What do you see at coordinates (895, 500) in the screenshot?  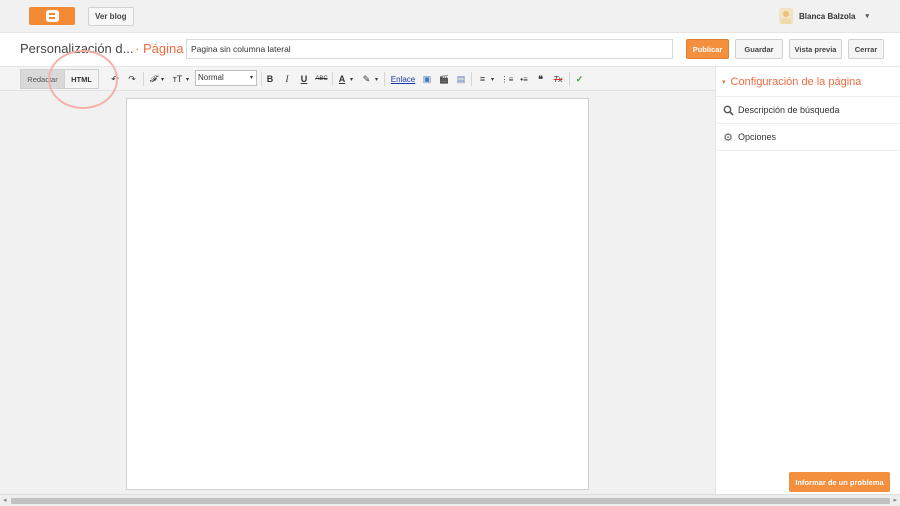 I see `scroll-right-icon: ▸` at bounding box center [895, 500].